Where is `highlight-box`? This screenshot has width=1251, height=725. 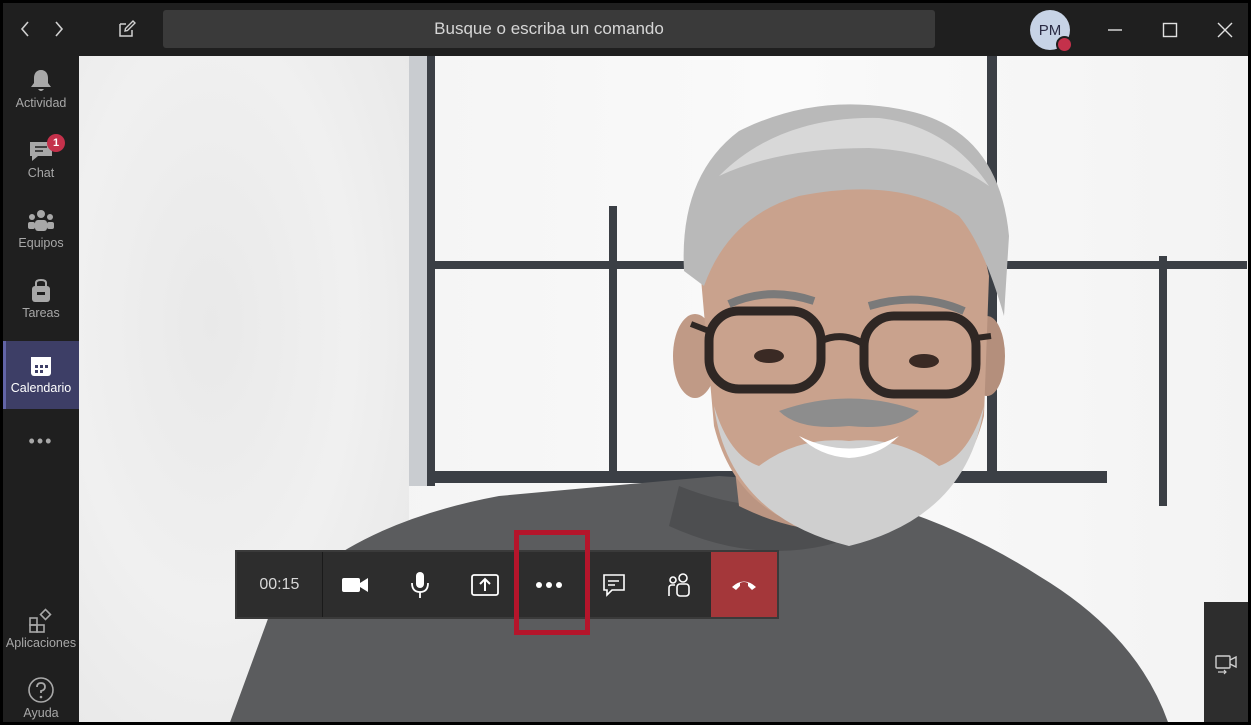
highlight-box is located at coordinates (552, 582).